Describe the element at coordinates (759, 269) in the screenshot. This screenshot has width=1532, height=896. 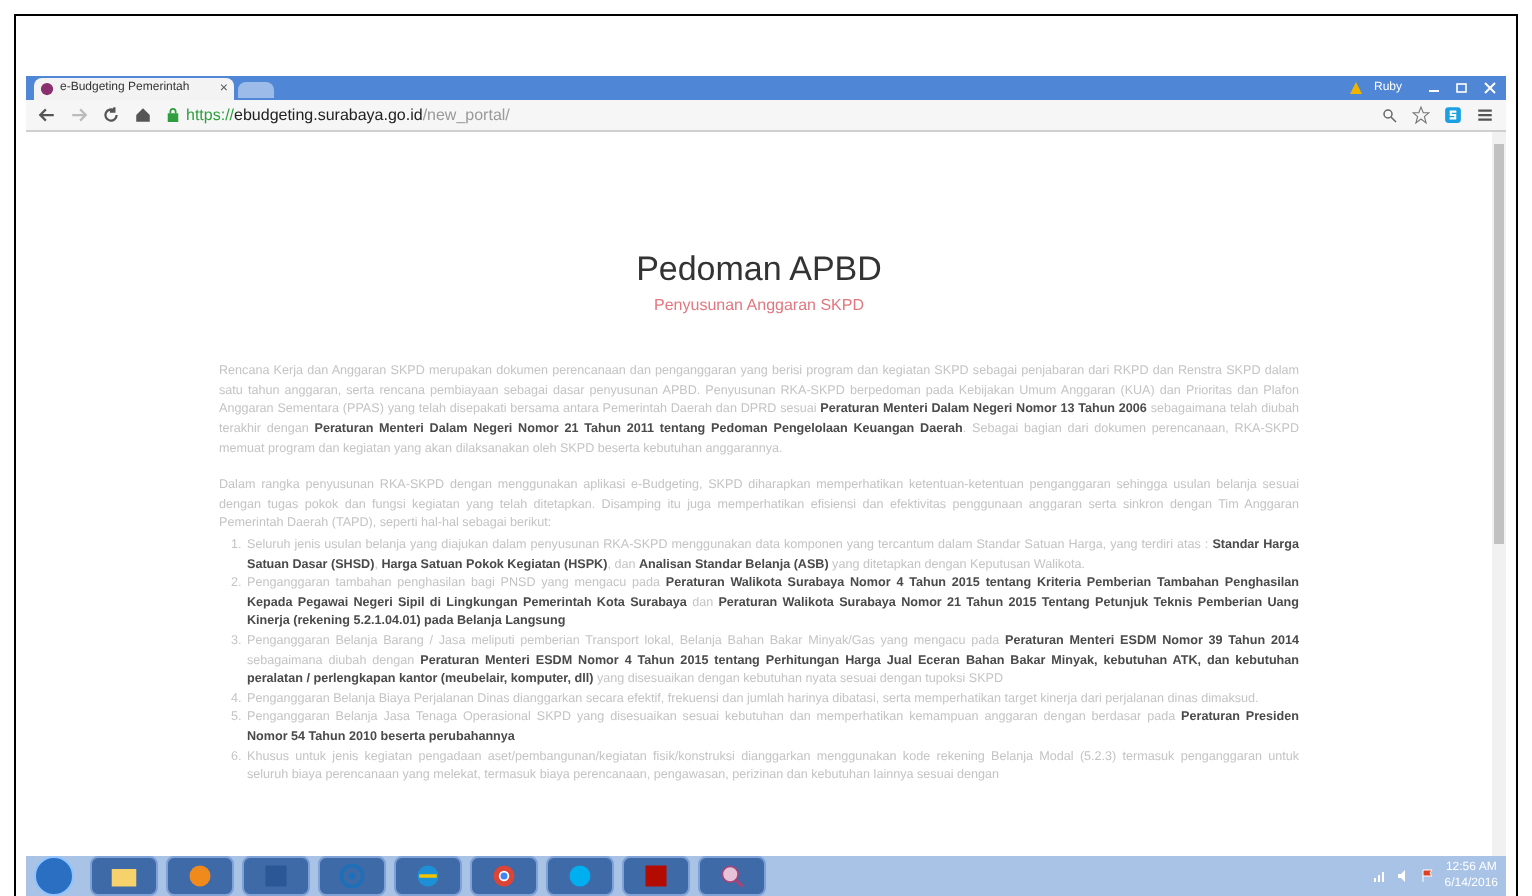
I see `page-title: Pedoman APBD` at that location.